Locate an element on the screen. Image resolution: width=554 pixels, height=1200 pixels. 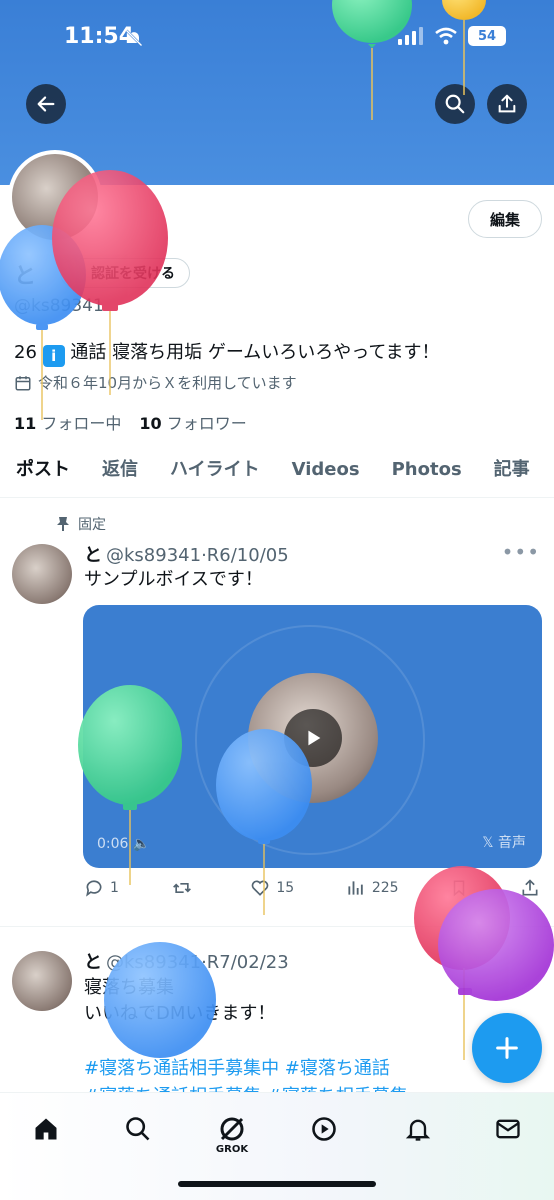
home-indicator is located at coordinates (277, 1184).